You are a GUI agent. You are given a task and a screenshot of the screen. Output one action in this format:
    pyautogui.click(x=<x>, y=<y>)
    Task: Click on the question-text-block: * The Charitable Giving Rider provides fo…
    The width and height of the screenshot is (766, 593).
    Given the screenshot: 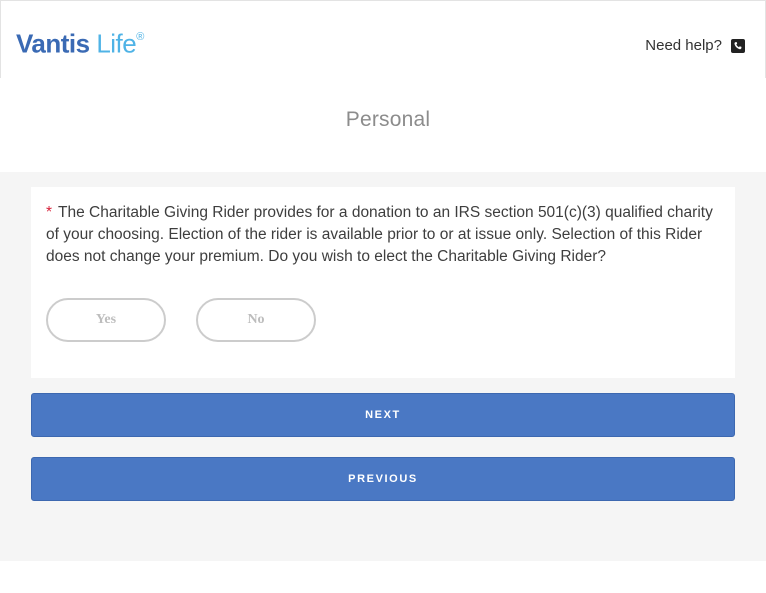 What is the action you would take?
    pyautogui.click(x=381, y=235)
    